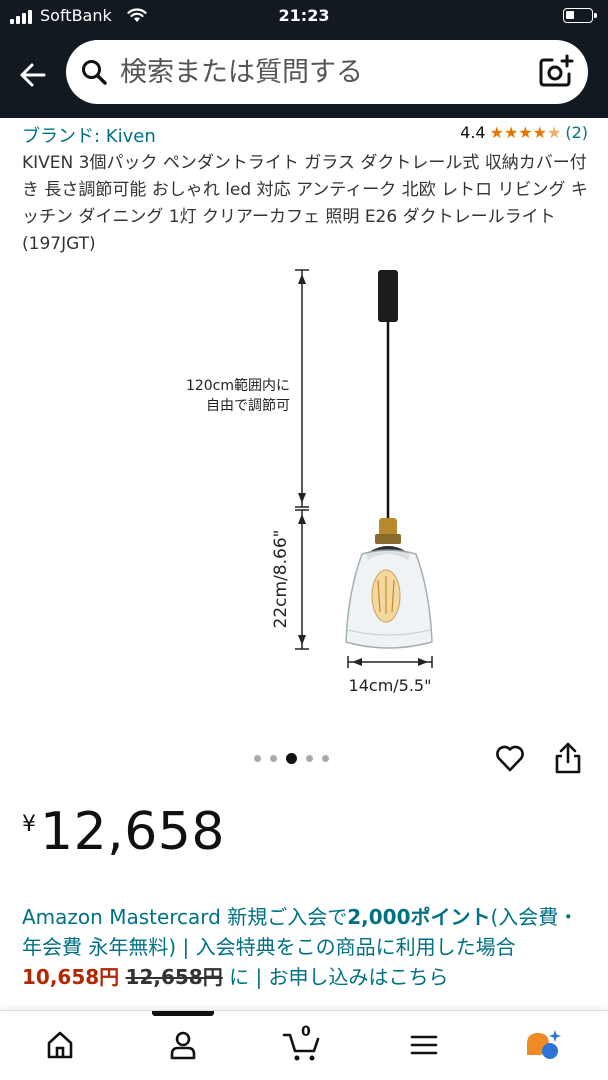 This screenshot has height=1080, width=608. Describe the element at coordinates (419, 917) in the screenshot. I see `promo-points: 2,000ポイント` at that location.